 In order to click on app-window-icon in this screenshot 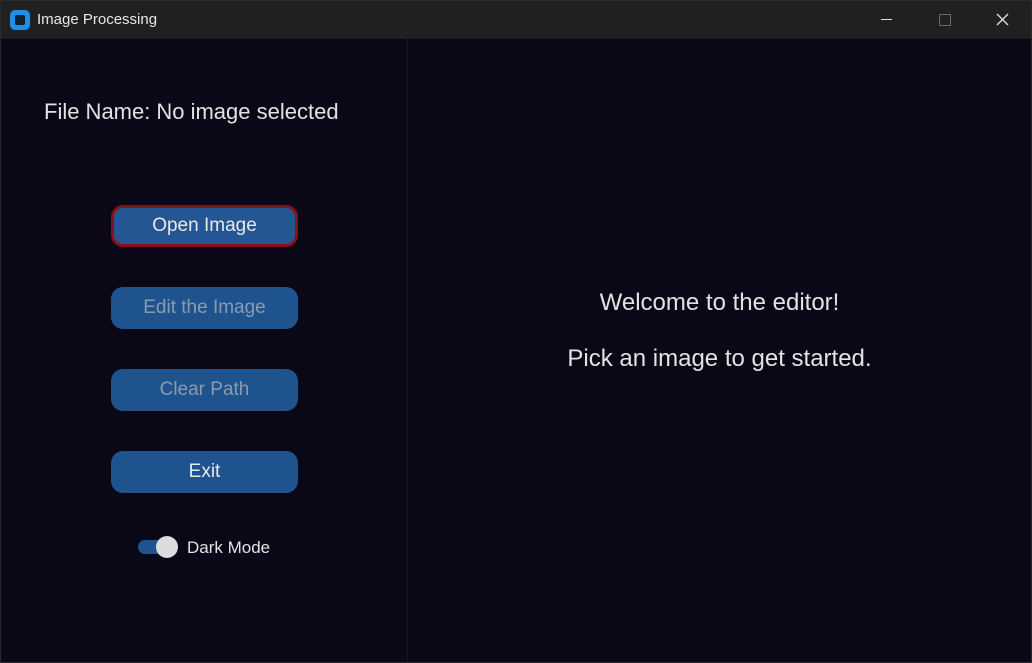, I will do `click(20, 20)`.